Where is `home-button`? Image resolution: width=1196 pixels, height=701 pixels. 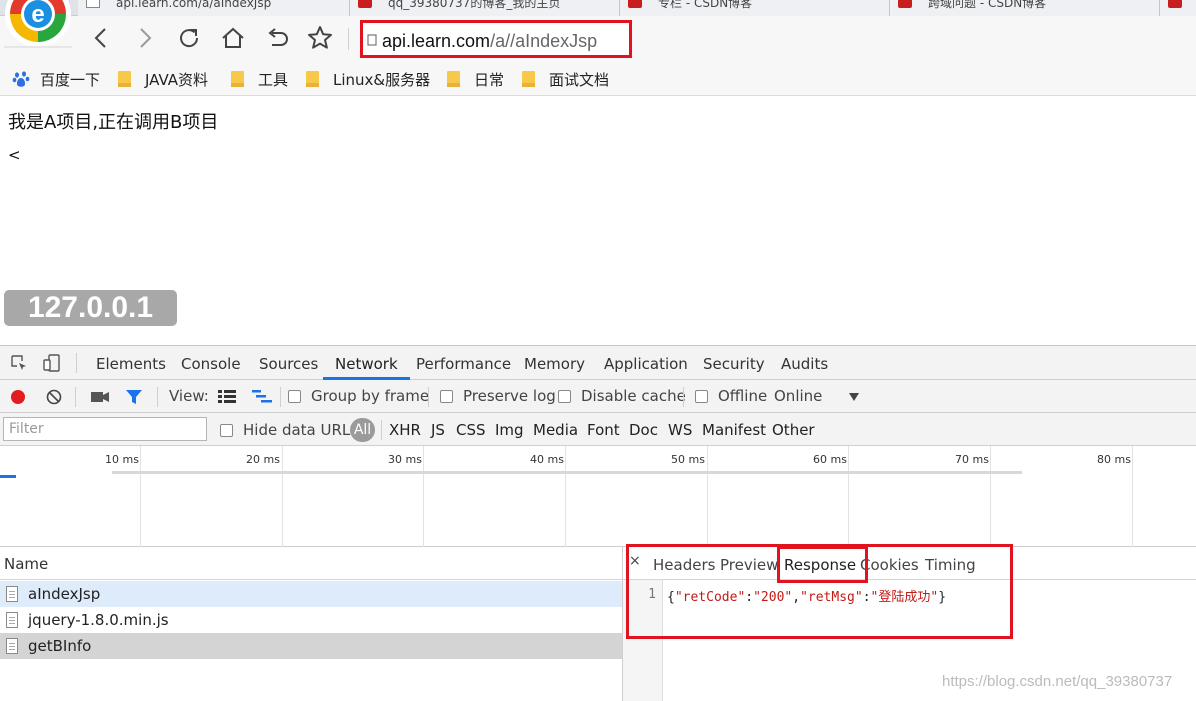 home-button is located at coordinates (233, 38).